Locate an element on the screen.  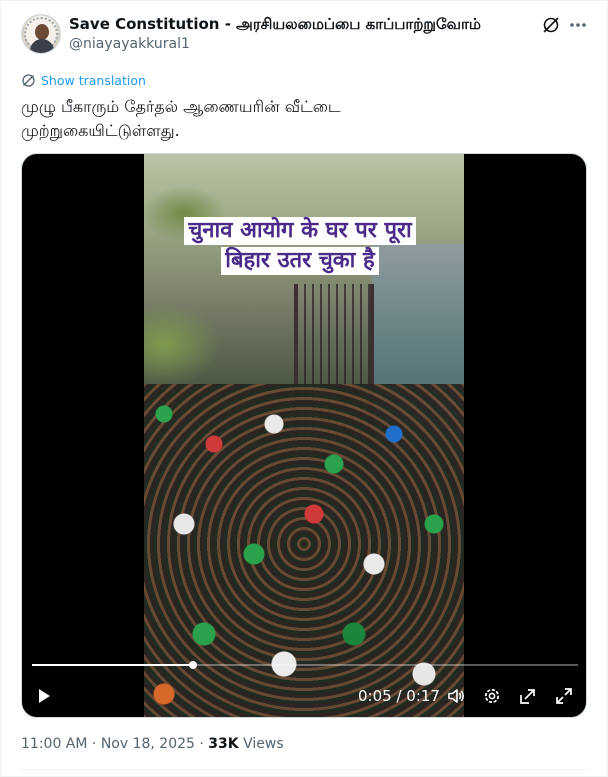
video-caption-line: बिहार उतर चुका है is located at coordinates (300, 261).